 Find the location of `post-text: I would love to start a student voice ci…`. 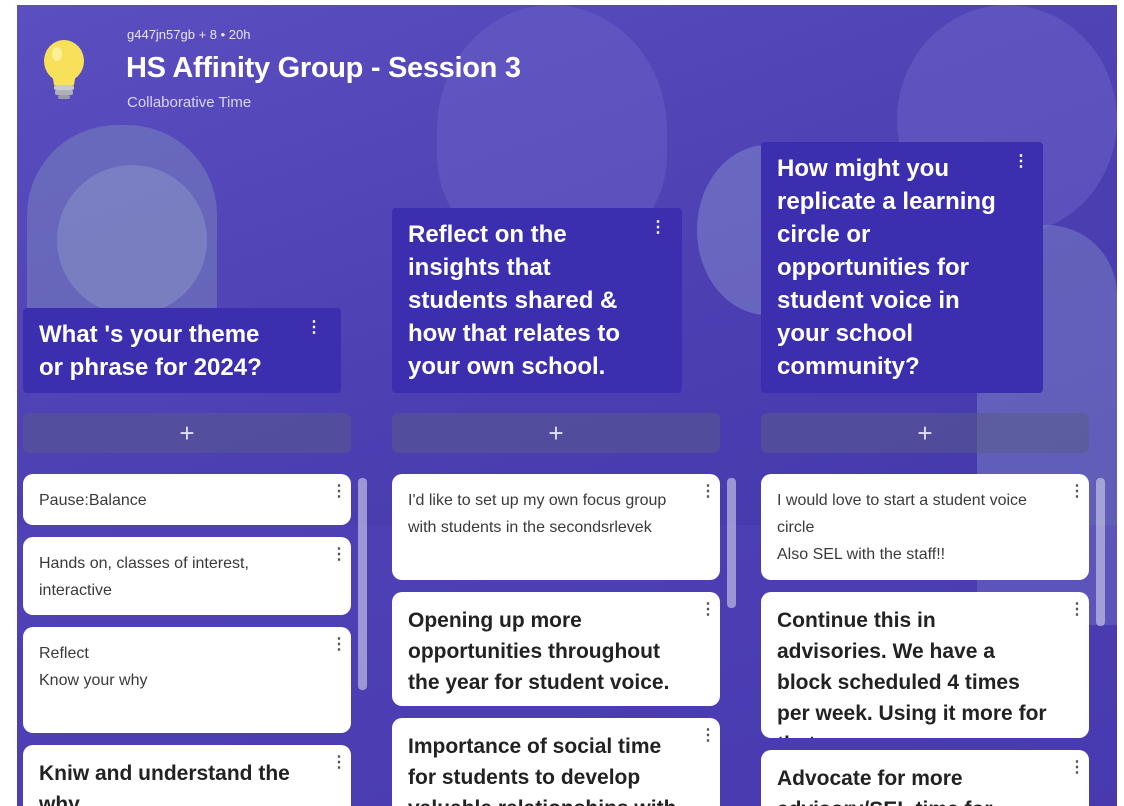

post-text: I would love to start a student voice ci… is located at coordinates (902, 527).